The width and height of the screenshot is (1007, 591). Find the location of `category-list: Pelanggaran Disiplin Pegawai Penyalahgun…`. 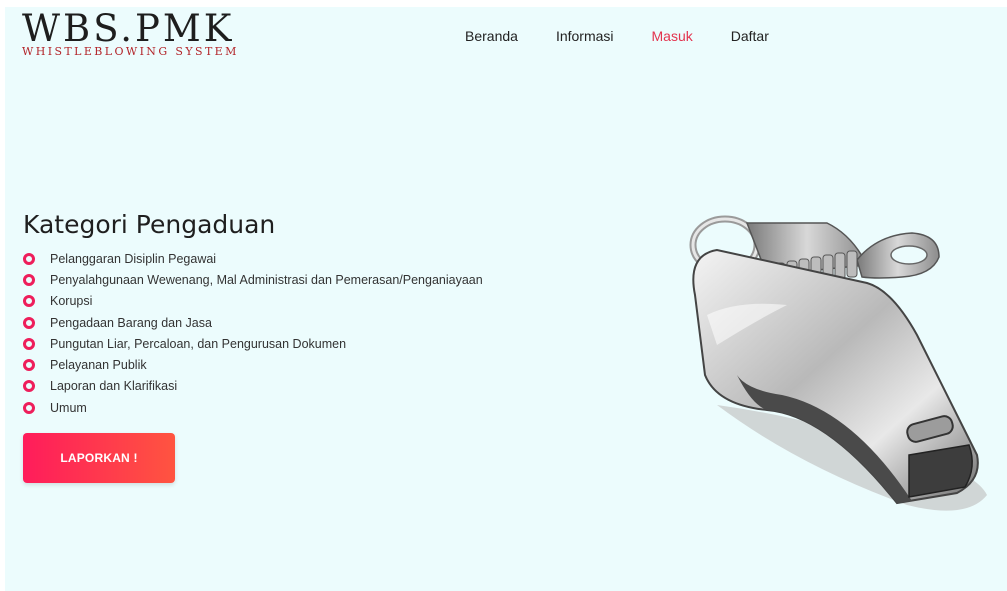

category-list: Pelanggaran Disiplin Pegawai Penyalahgun… is located at coordinates (253, 333).